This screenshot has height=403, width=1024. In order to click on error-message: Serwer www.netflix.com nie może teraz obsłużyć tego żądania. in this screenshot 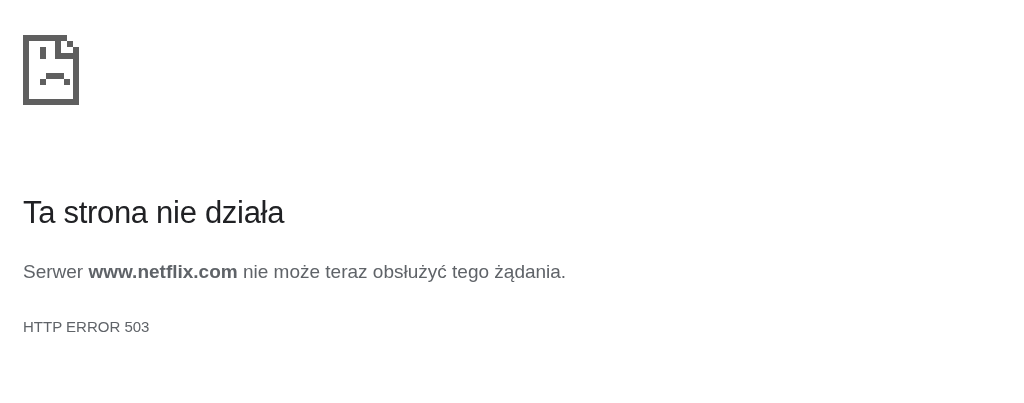, I will do `click(295, 272)`.